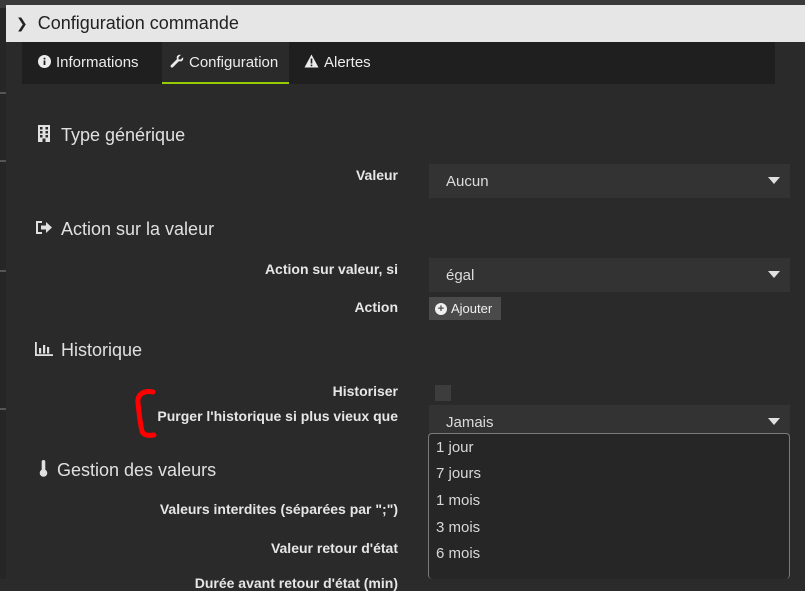  I want to click on section-title-type: Type générique, so click(110, 135).